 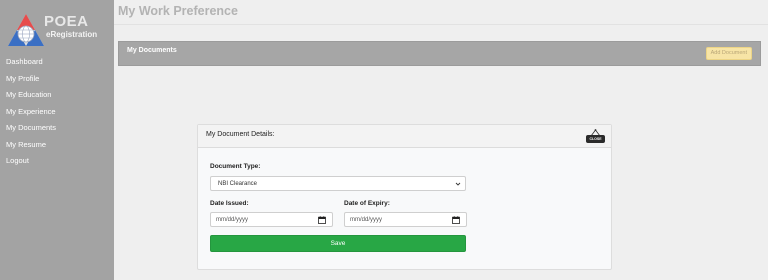 I want to click on modal-header: My Document Details: CLOSE, so click(x=404, y=136).